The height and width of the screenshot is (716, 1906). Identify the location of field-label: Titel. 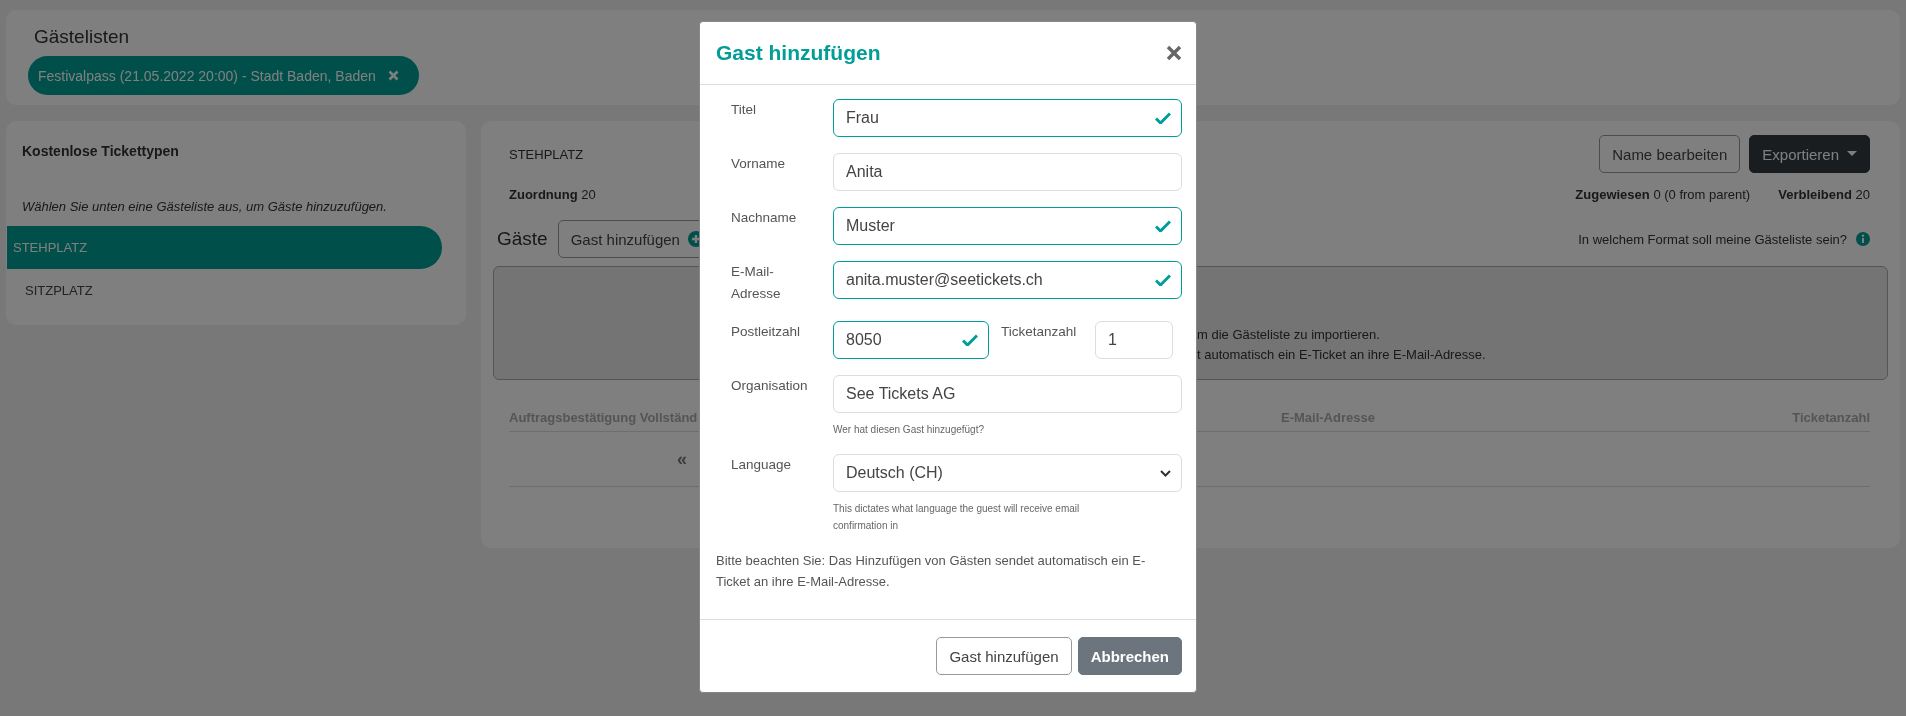
(744, 110).